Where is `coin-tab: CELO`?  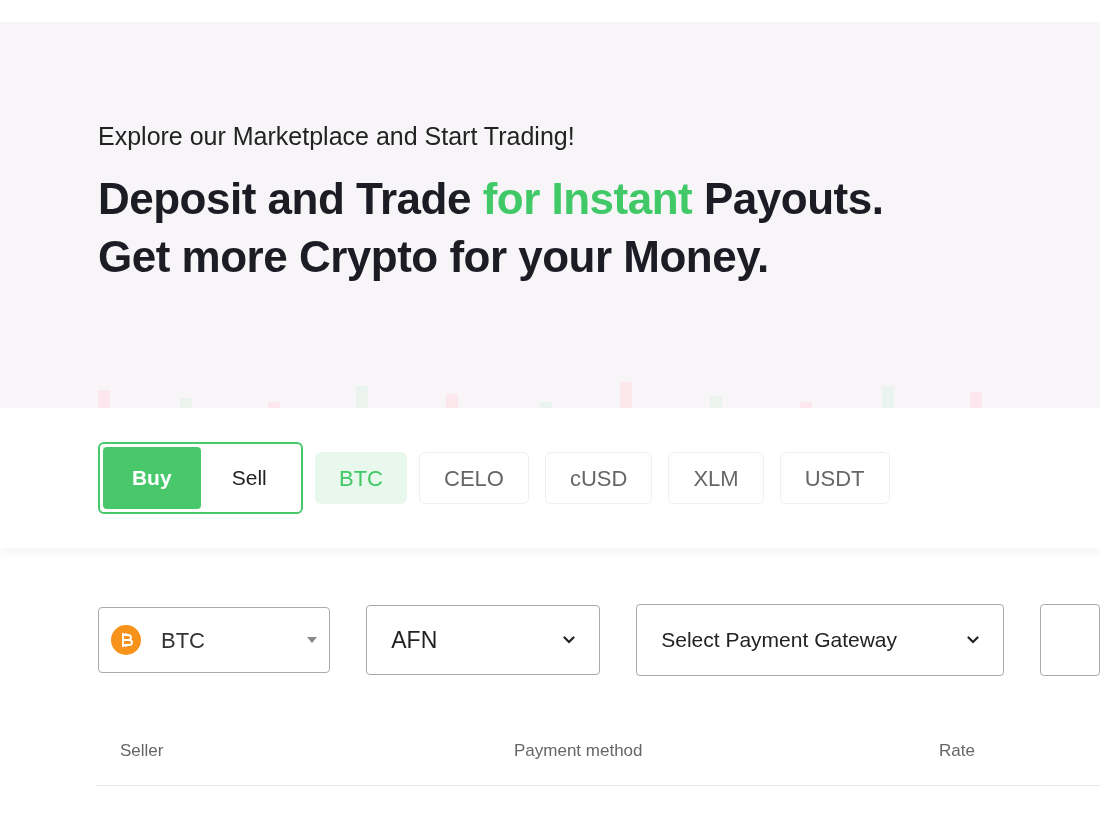 coin-tab: CELO is located at coordinates (474, 478).